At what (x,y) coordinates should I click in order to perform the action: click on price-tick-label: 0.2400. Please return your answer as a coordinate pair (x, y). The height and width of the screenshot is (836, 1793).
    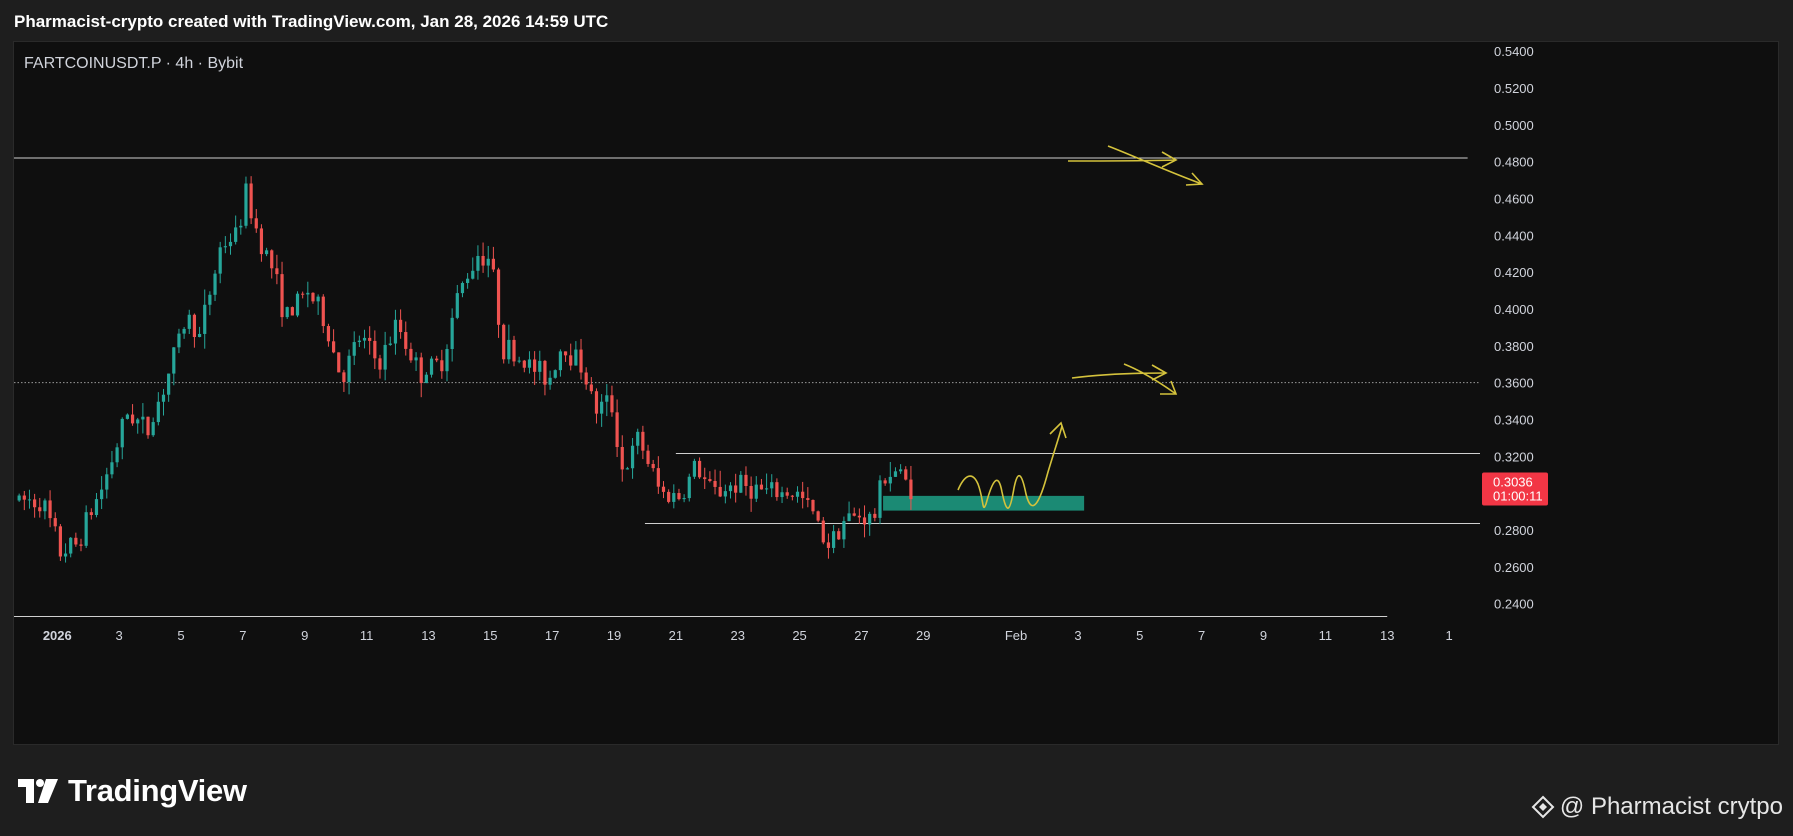
    Looking at the image, I should click on (1514, 604).